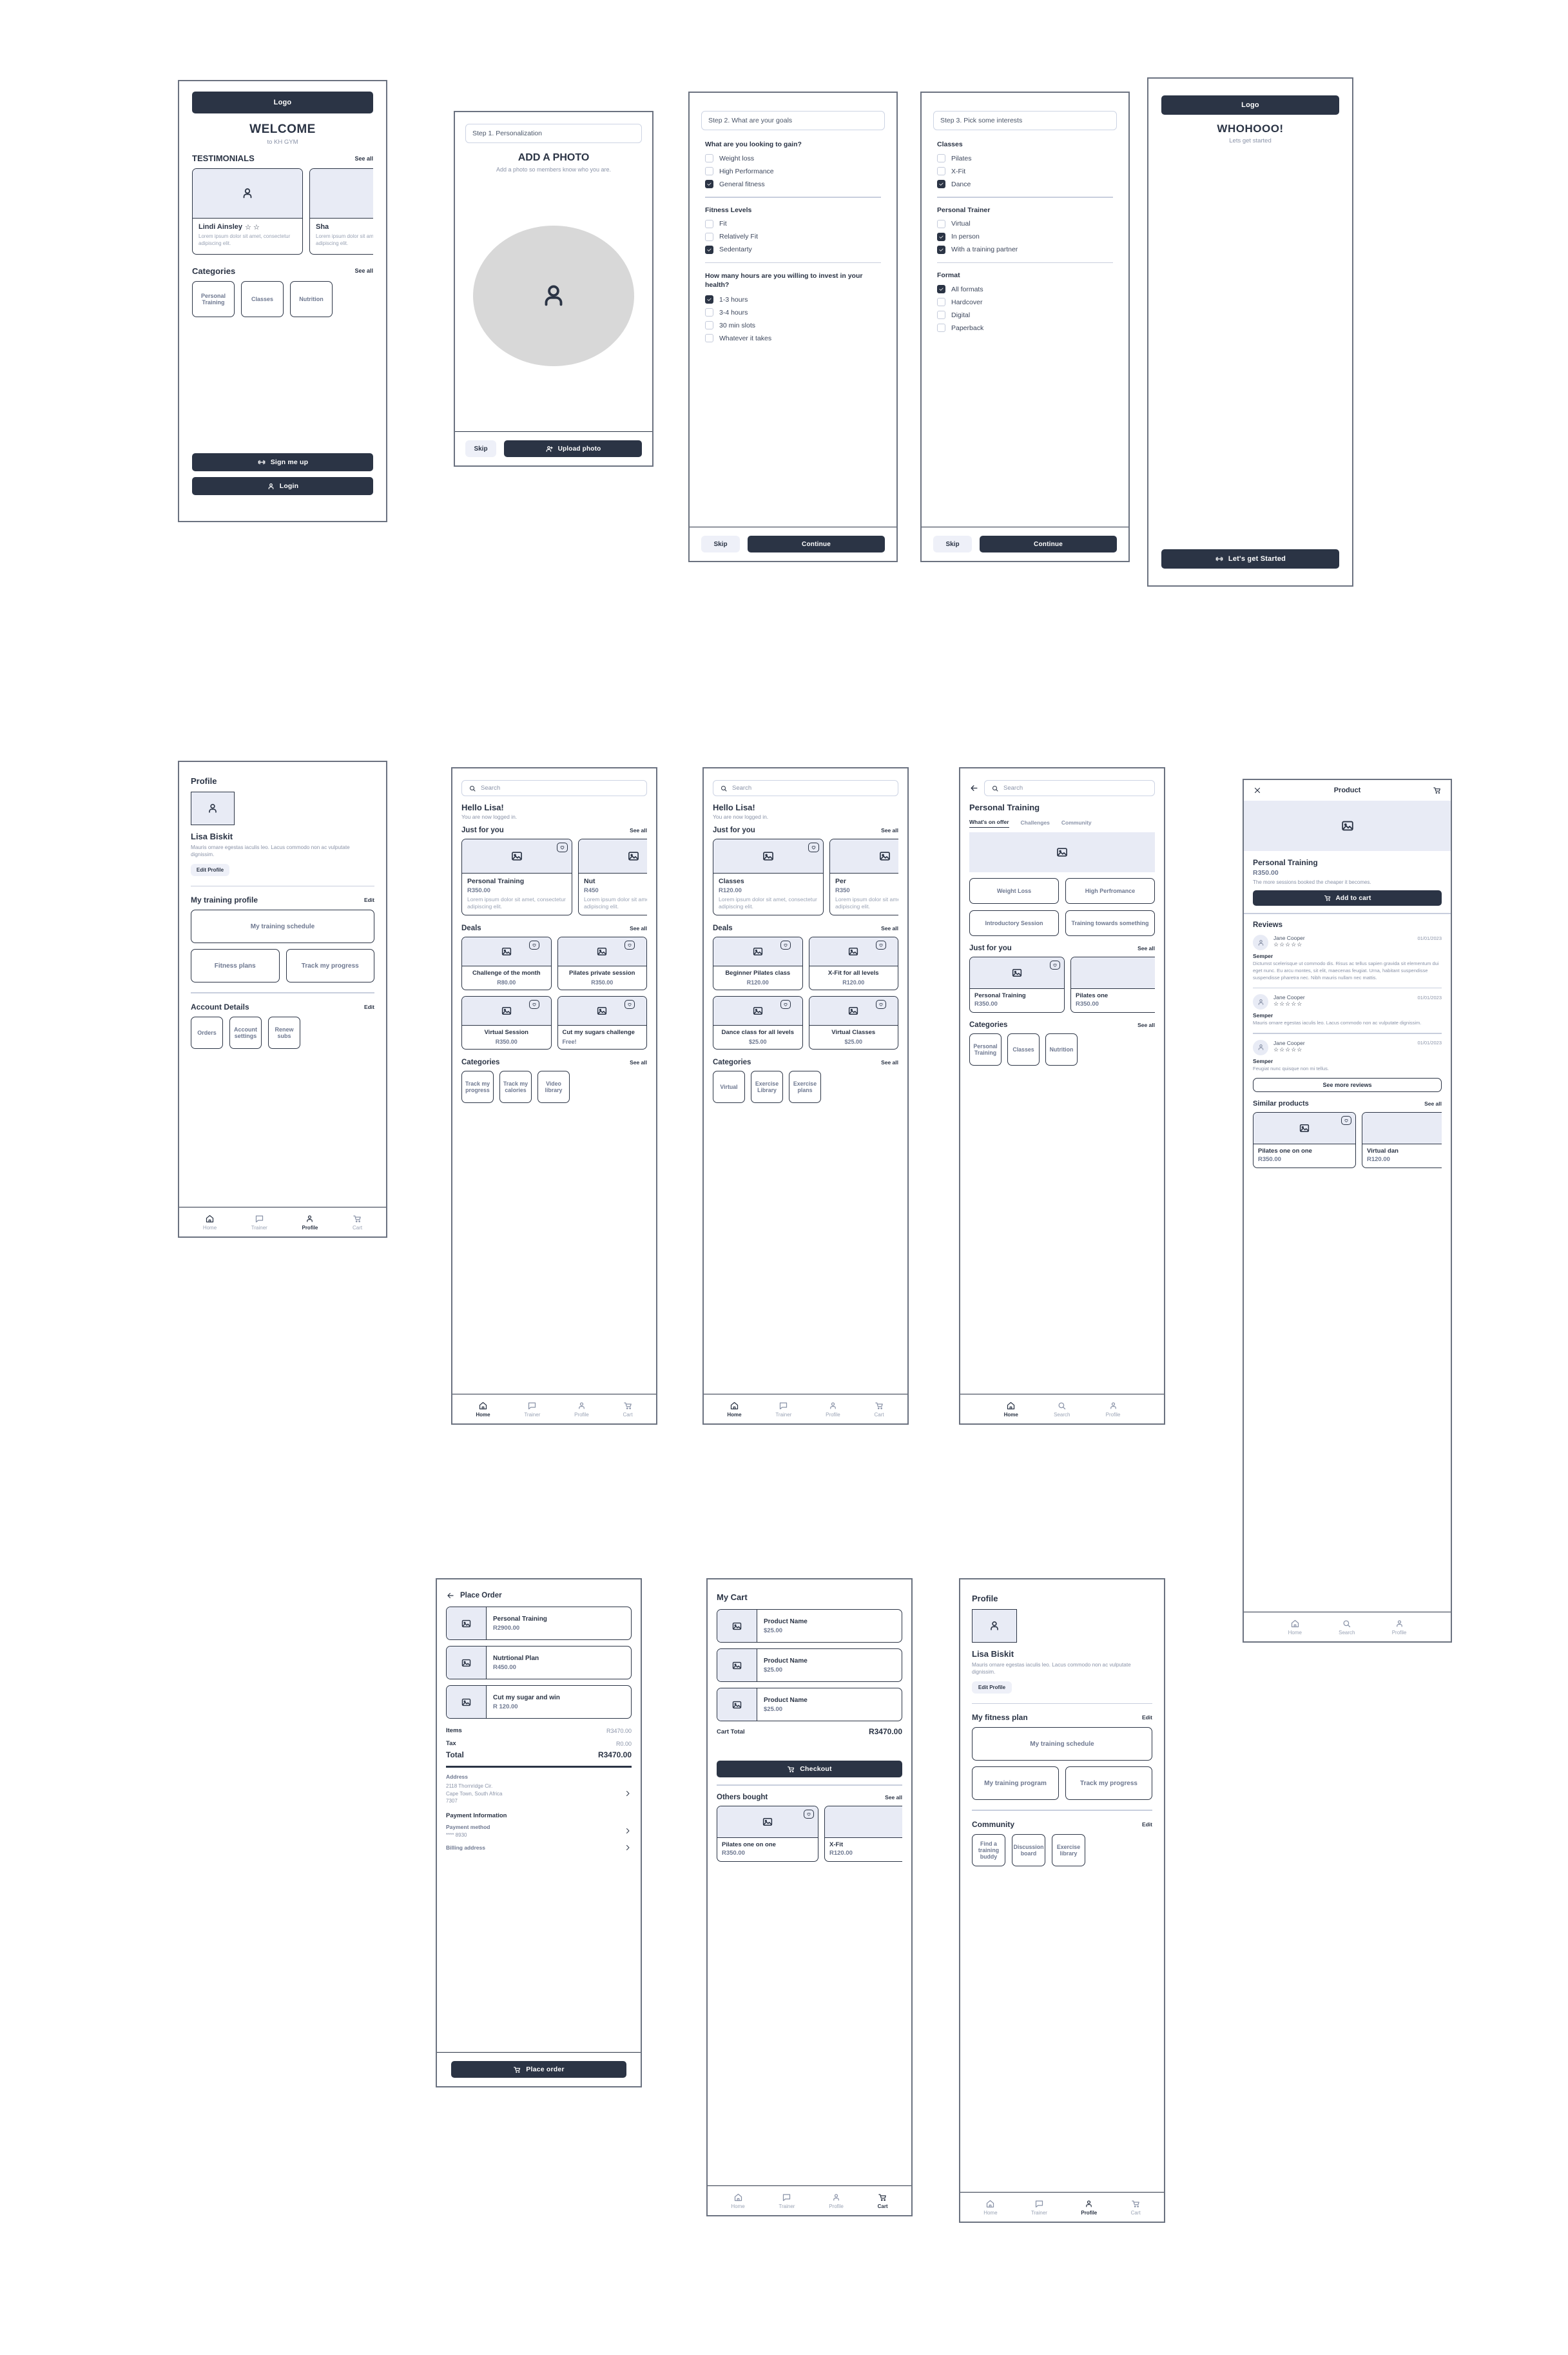  I want to click on checkbox-row: 1-3 hours, so click(793, 299).